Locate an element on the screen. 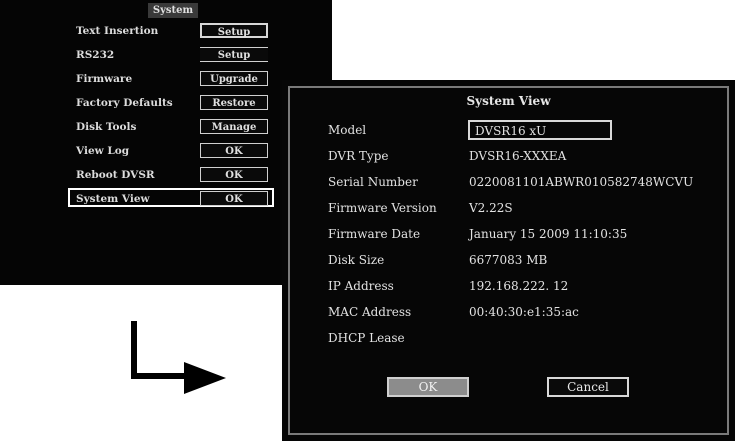  system-menu-title: System is located at coordinates (173, 10).